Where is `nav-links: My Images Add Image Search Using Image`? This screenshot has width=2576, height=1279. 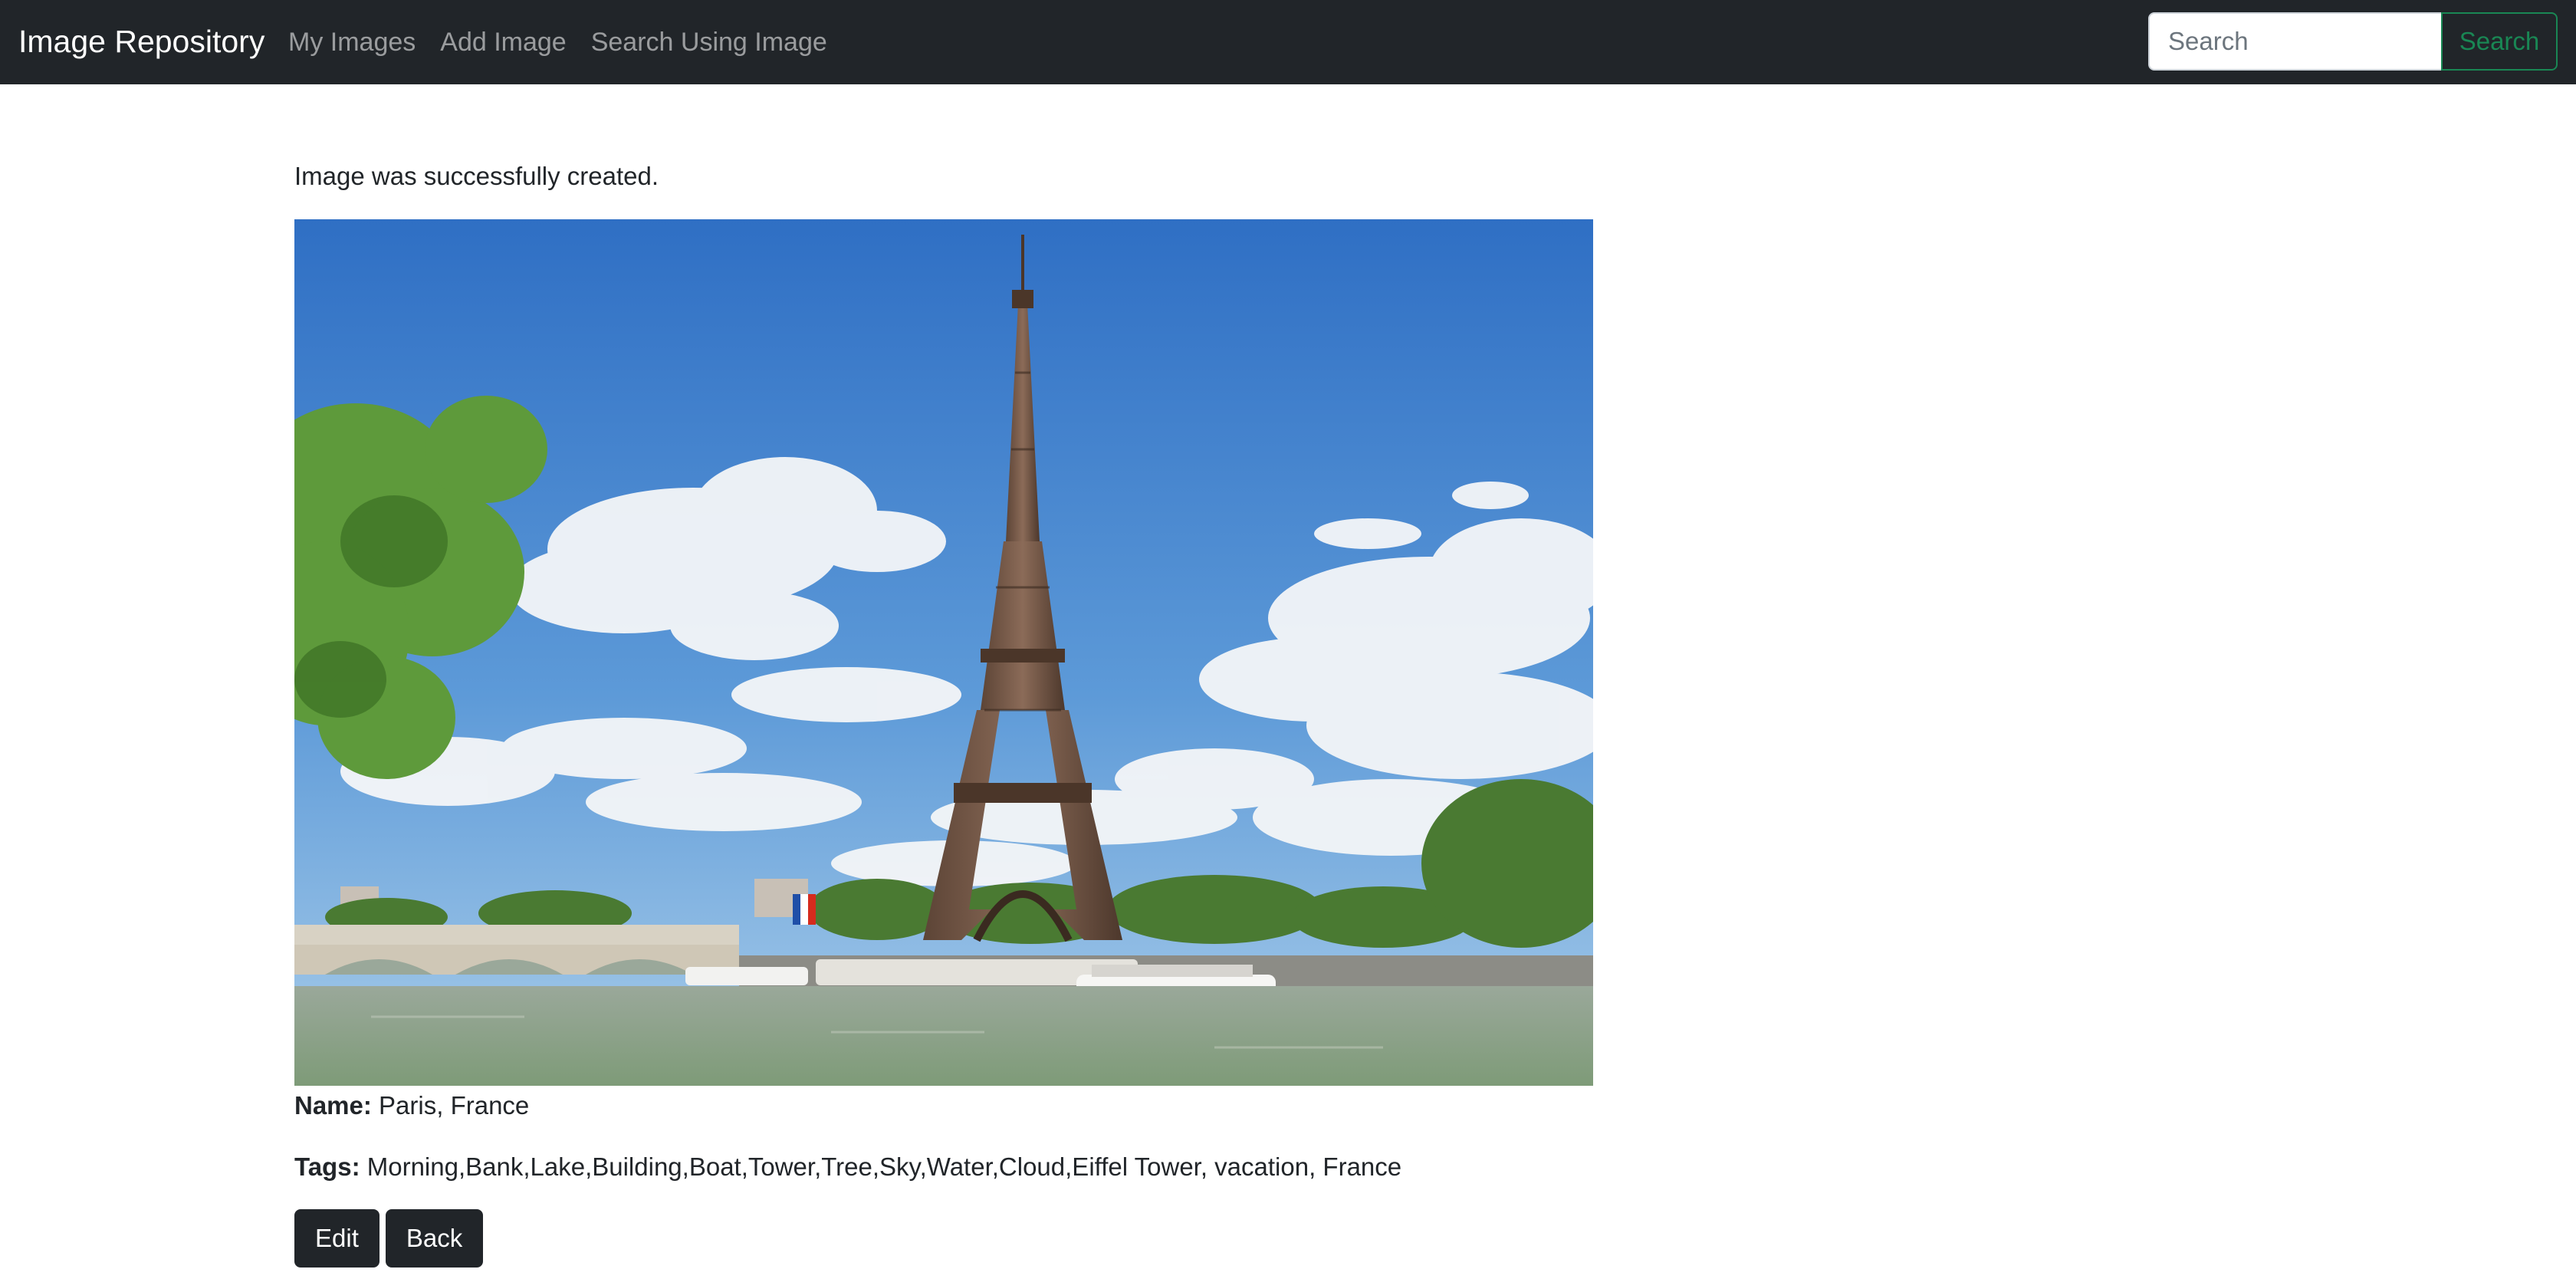 nav-links: My Images Add Image Search Using Image is located at coordinates (570, 42).